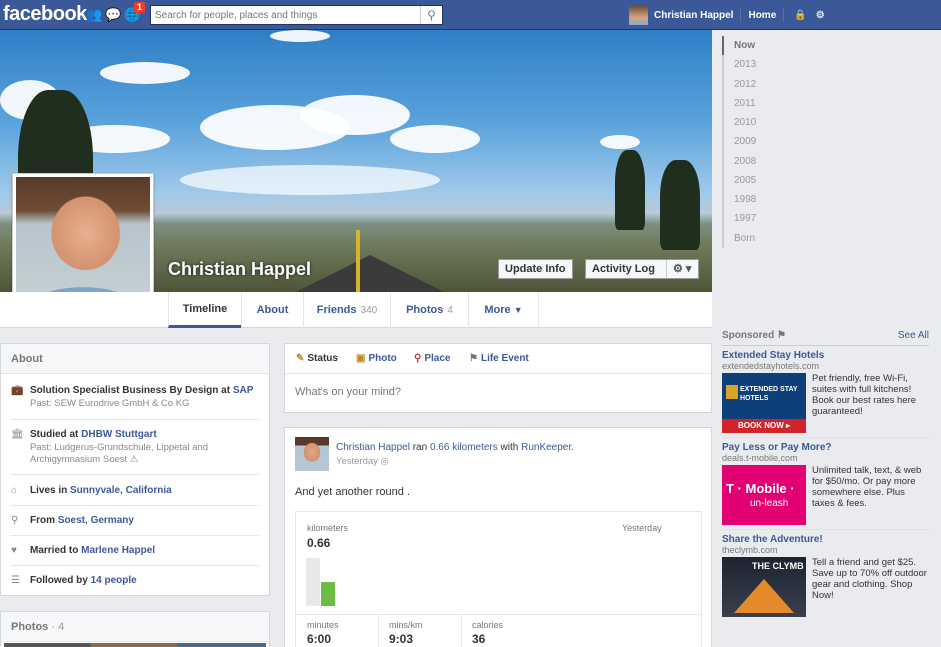 The image size is (941, 647). I want to click on post-message: And yet another round ., so click(352, 492).